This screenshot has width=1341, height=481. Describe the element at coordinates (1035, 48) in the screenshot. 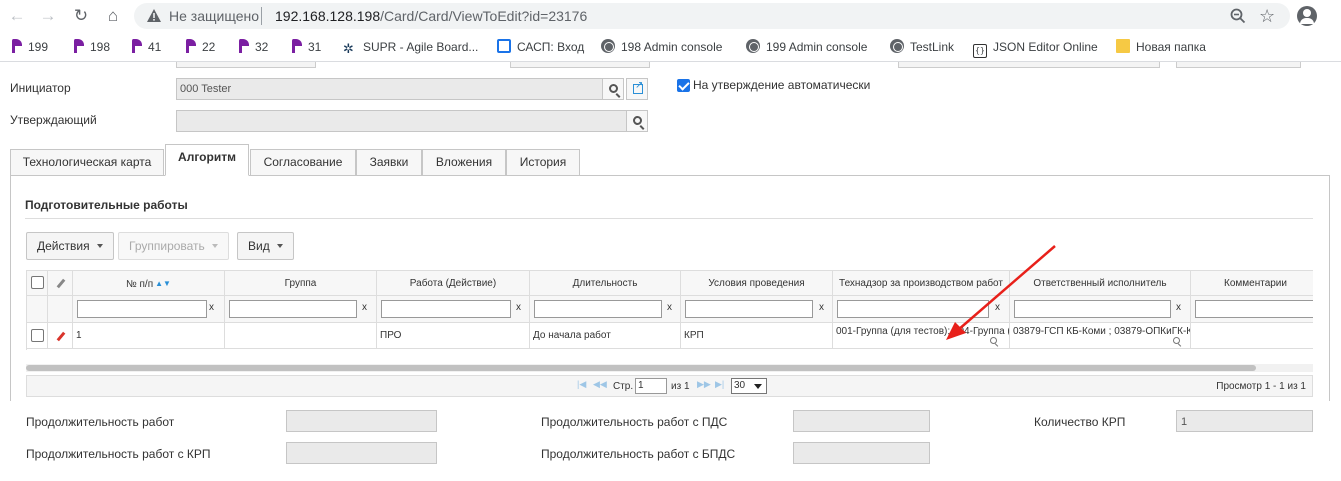

I see `bookmark-json-editor: {} JSON Editor Online` at that location.